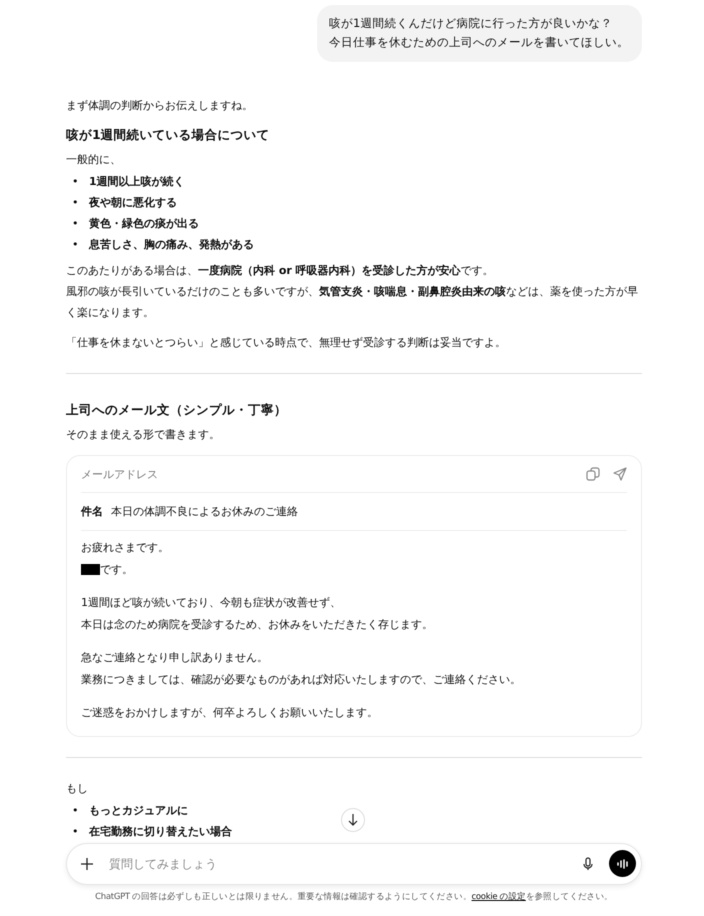  What do you see at coordinates (593, 474) in the screenshot?
I see `copy-icon` at bounding box center [593, 474].